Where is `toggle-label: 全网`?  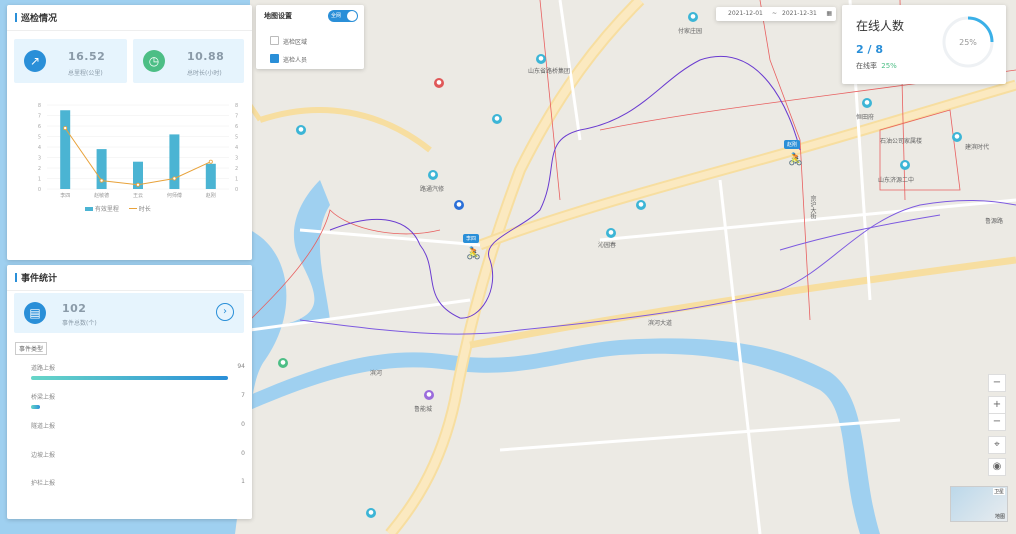
toggle-label: 全网 is located at coordinates (336, 16).